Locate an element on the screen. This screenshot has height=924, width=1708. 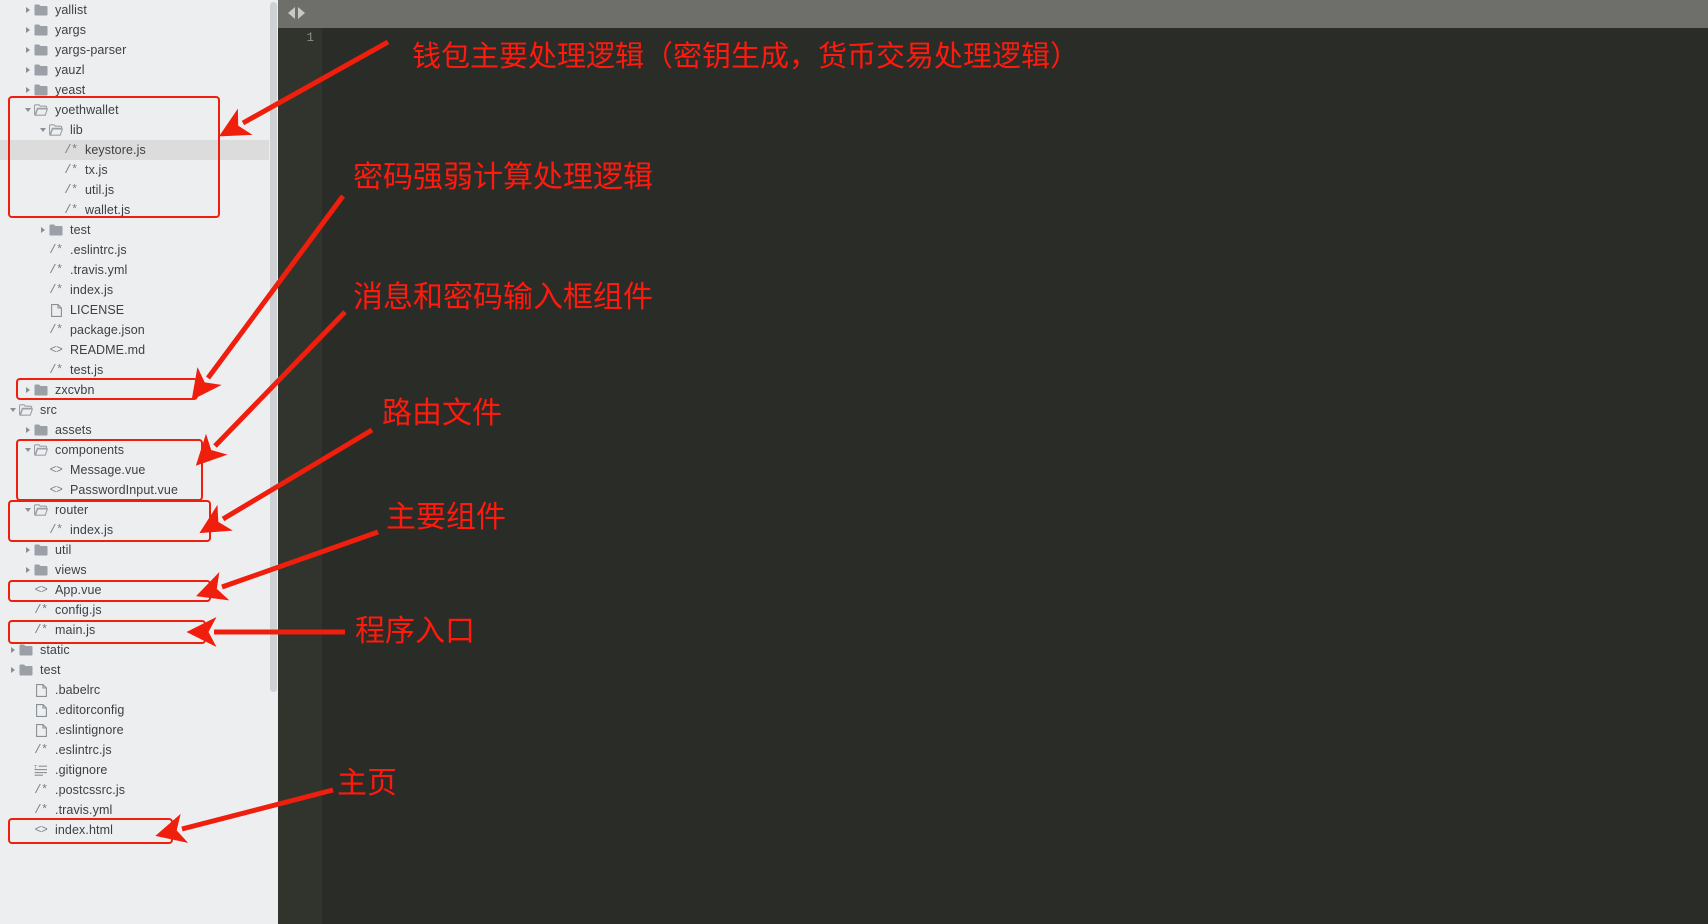
file-tree-row-label: index.js is located at coordinates (92, 530).